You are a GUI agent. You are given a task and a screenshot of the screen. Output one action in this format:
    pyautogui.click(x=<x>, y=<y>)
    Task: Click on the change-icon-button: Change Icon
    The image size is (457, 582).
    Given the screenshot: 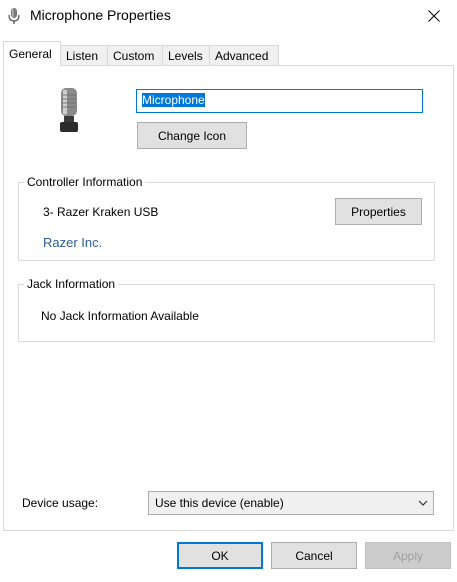 What is the action you would take?
    pyautogui.click(x=192, y=135)
    